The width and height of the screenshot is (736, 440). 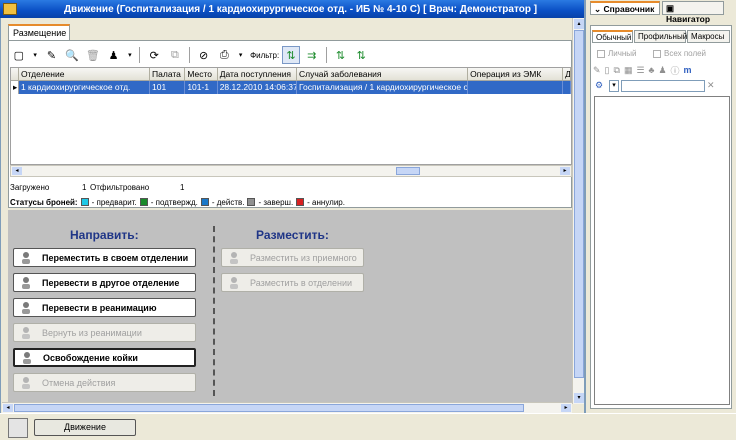 I want to click on directory-search: ⚙ ▾ ✕, so click(x=662, y=86).